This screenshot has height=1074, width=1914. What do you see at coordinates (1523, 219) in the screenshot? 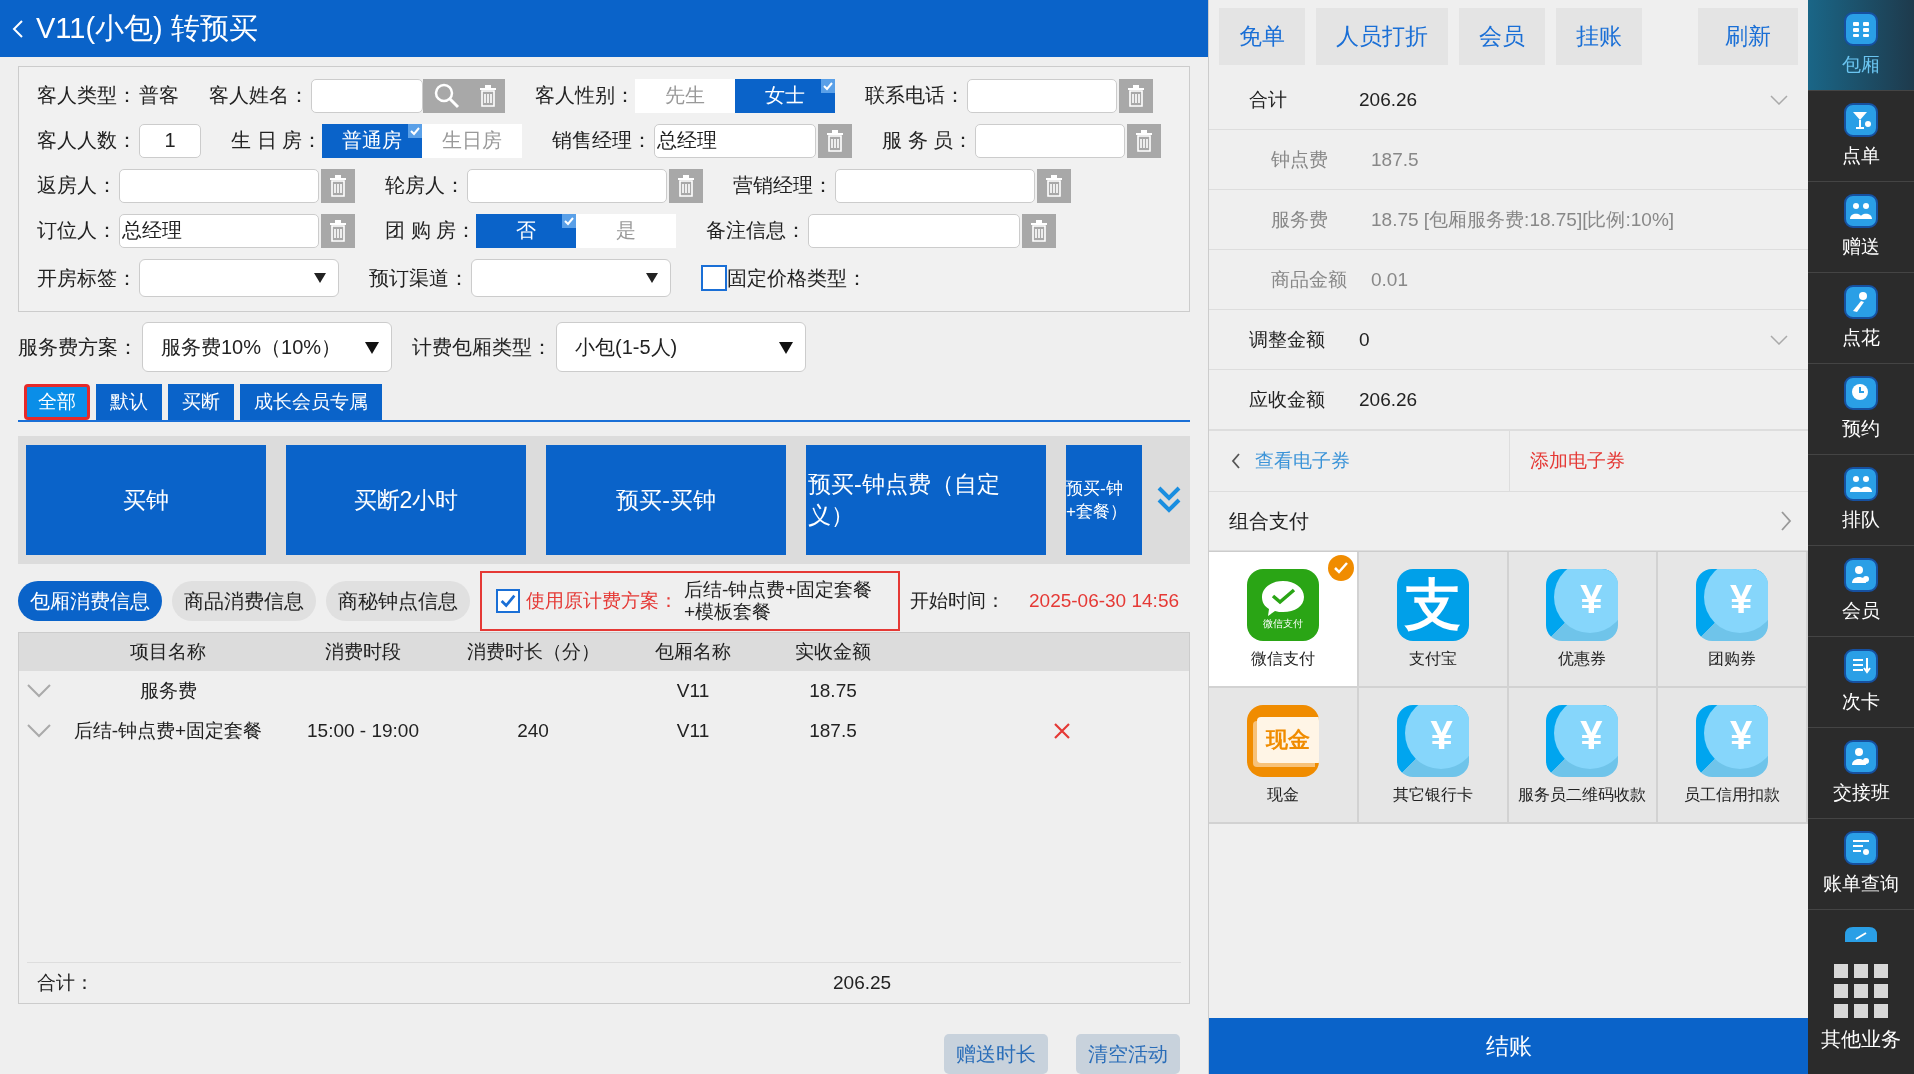
I see `summary-value: 18.75 [包厢服务费:18.75][比例:10%]` at bounding box center [1523, 219].